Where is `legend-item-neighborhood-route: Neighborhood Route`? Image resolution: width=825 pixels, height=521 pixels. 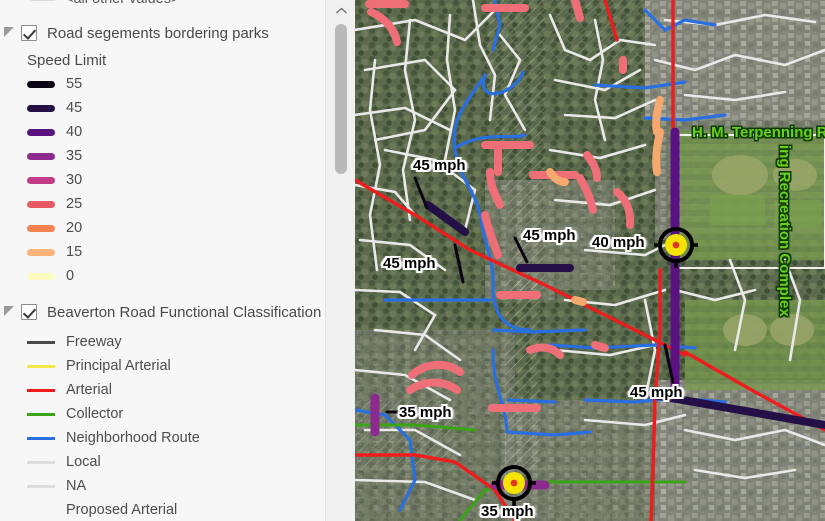
legend-item-neighborhood-route: Neighborhood Route is located at coordinates (162, 438).